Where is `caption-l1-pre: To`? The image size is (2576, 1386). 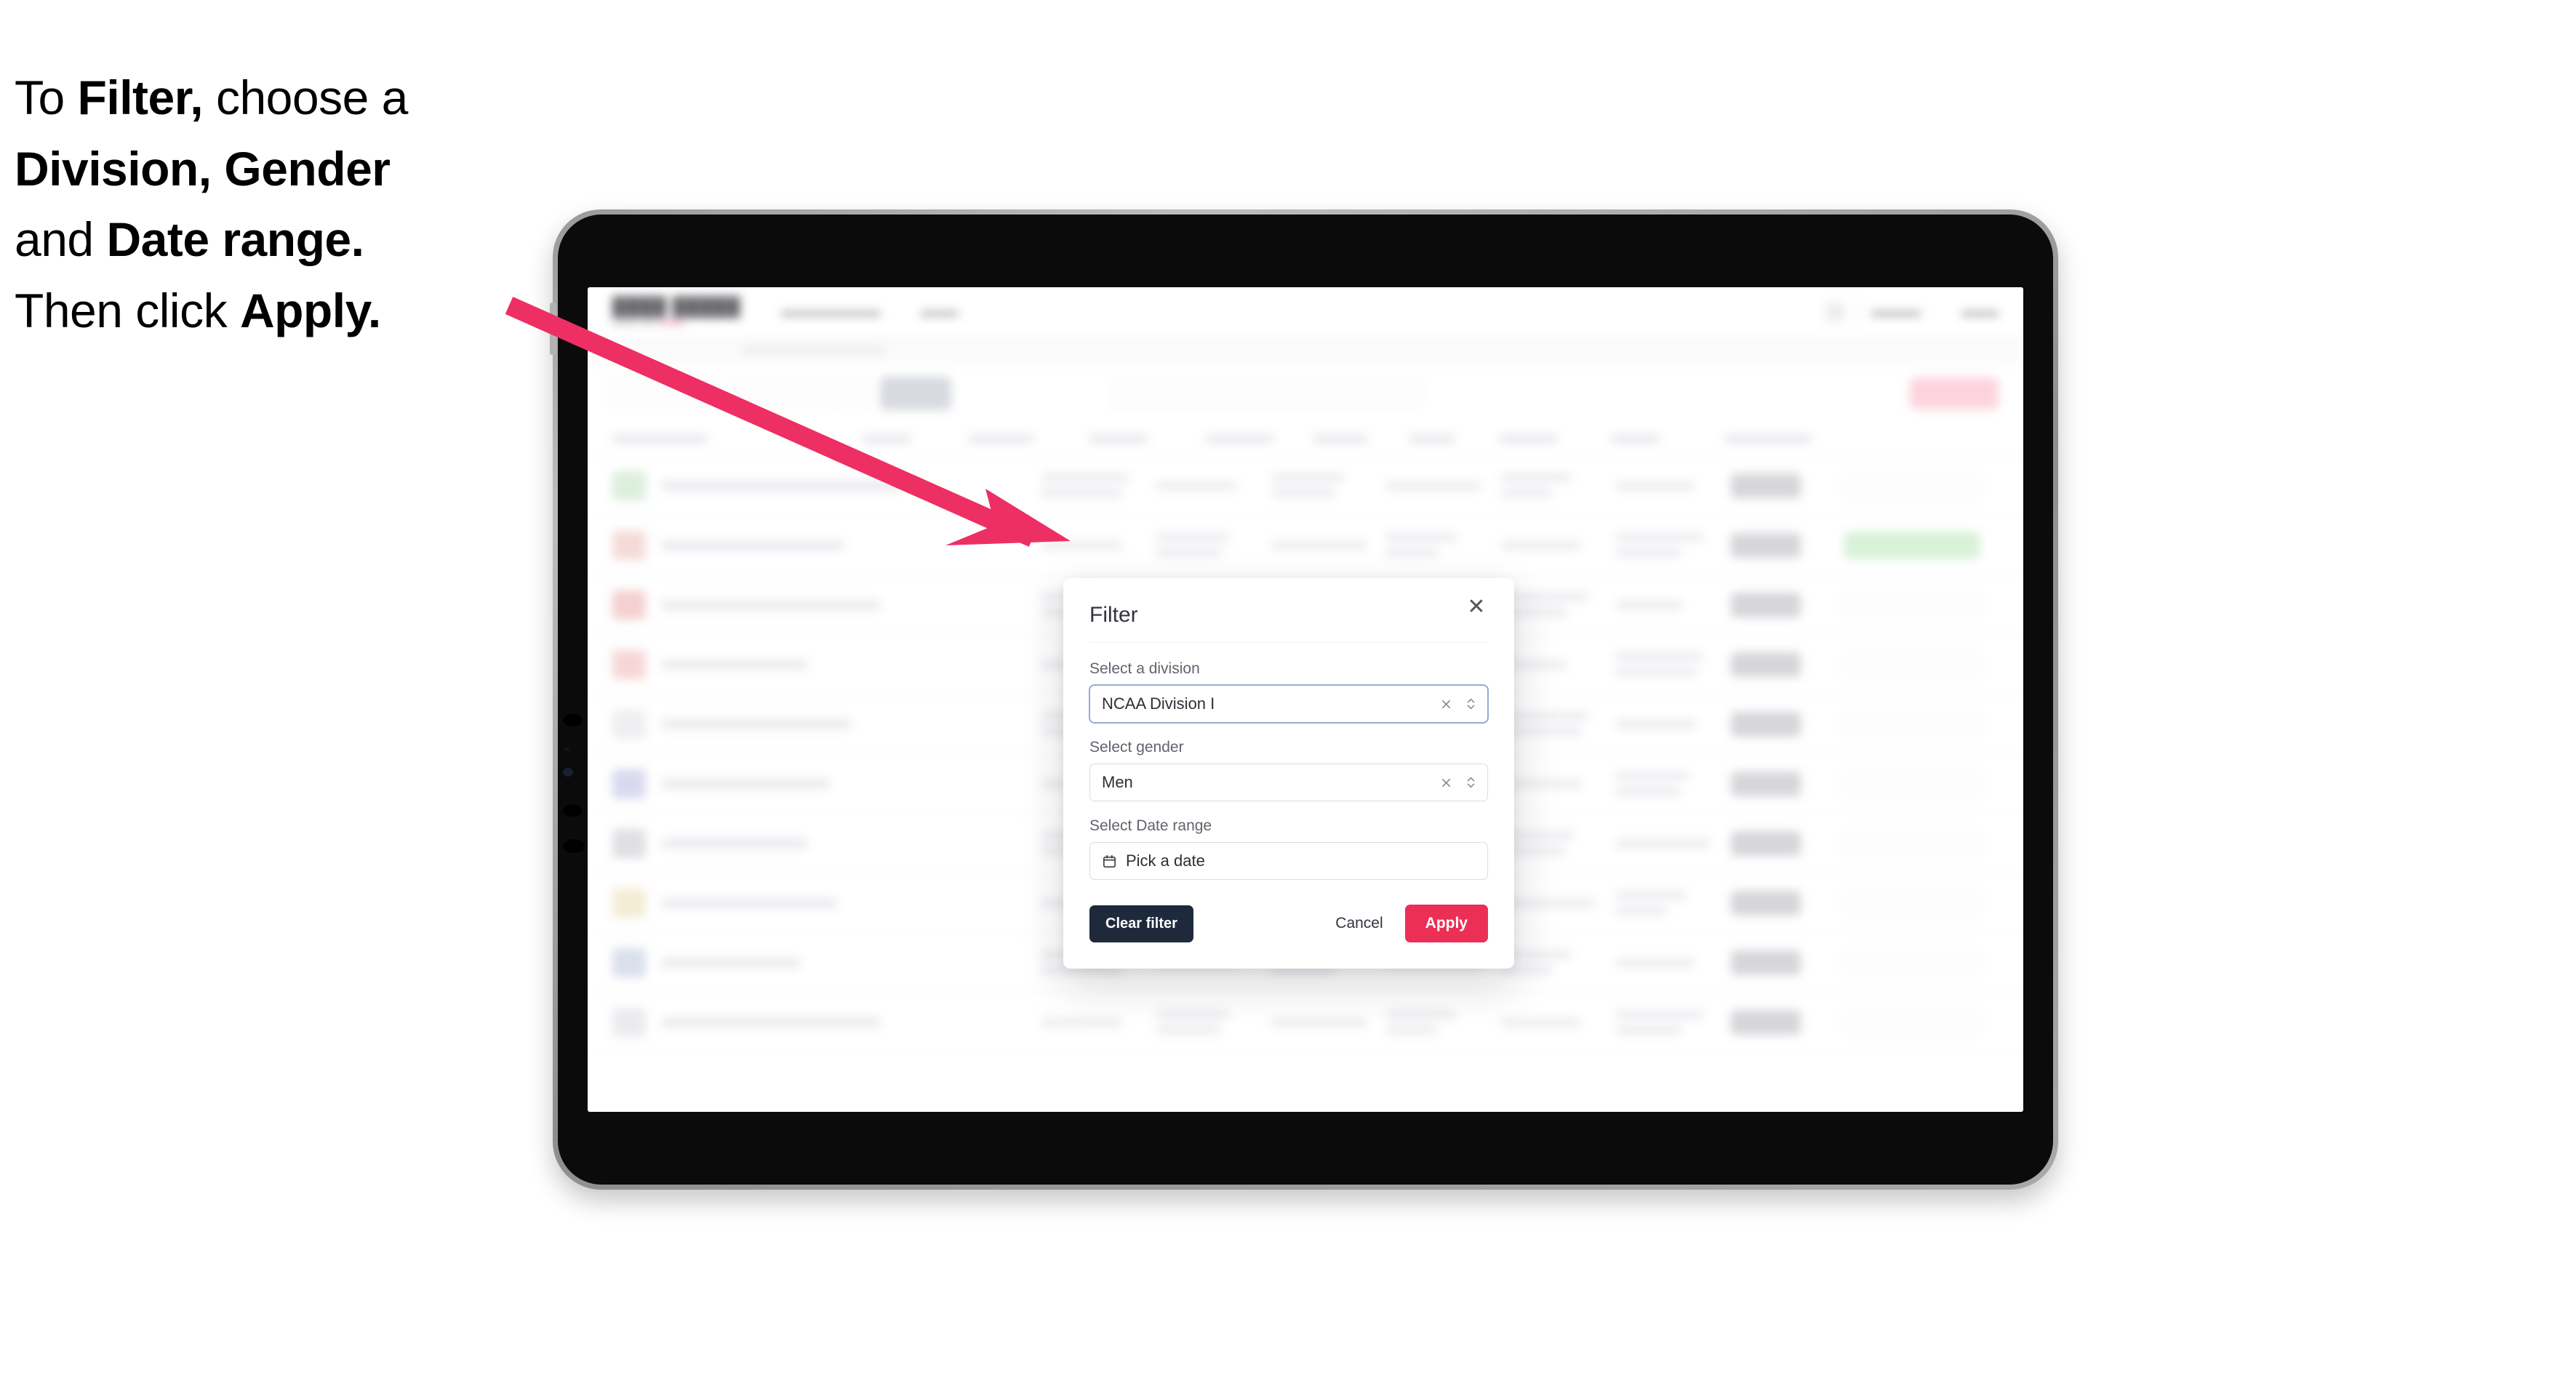 caption-l1-pre: To is located at coordinates (46, 98).